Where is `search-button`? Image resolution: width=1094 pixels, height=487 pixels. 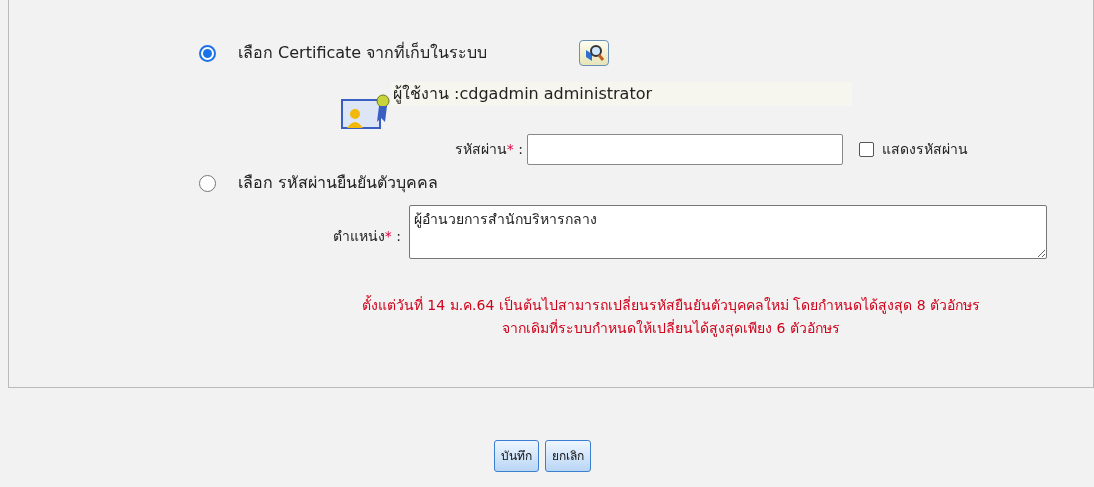
search-button is located at coordinates (594, 53).